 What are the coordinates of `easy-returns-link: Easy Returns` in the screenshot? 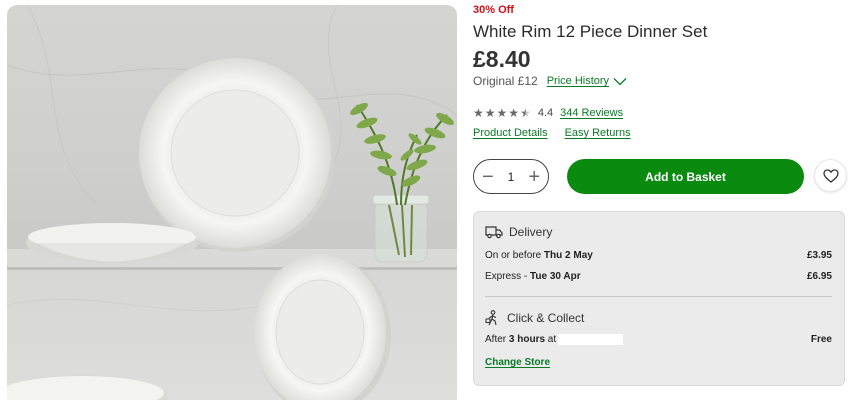 It's located at (598, 133).